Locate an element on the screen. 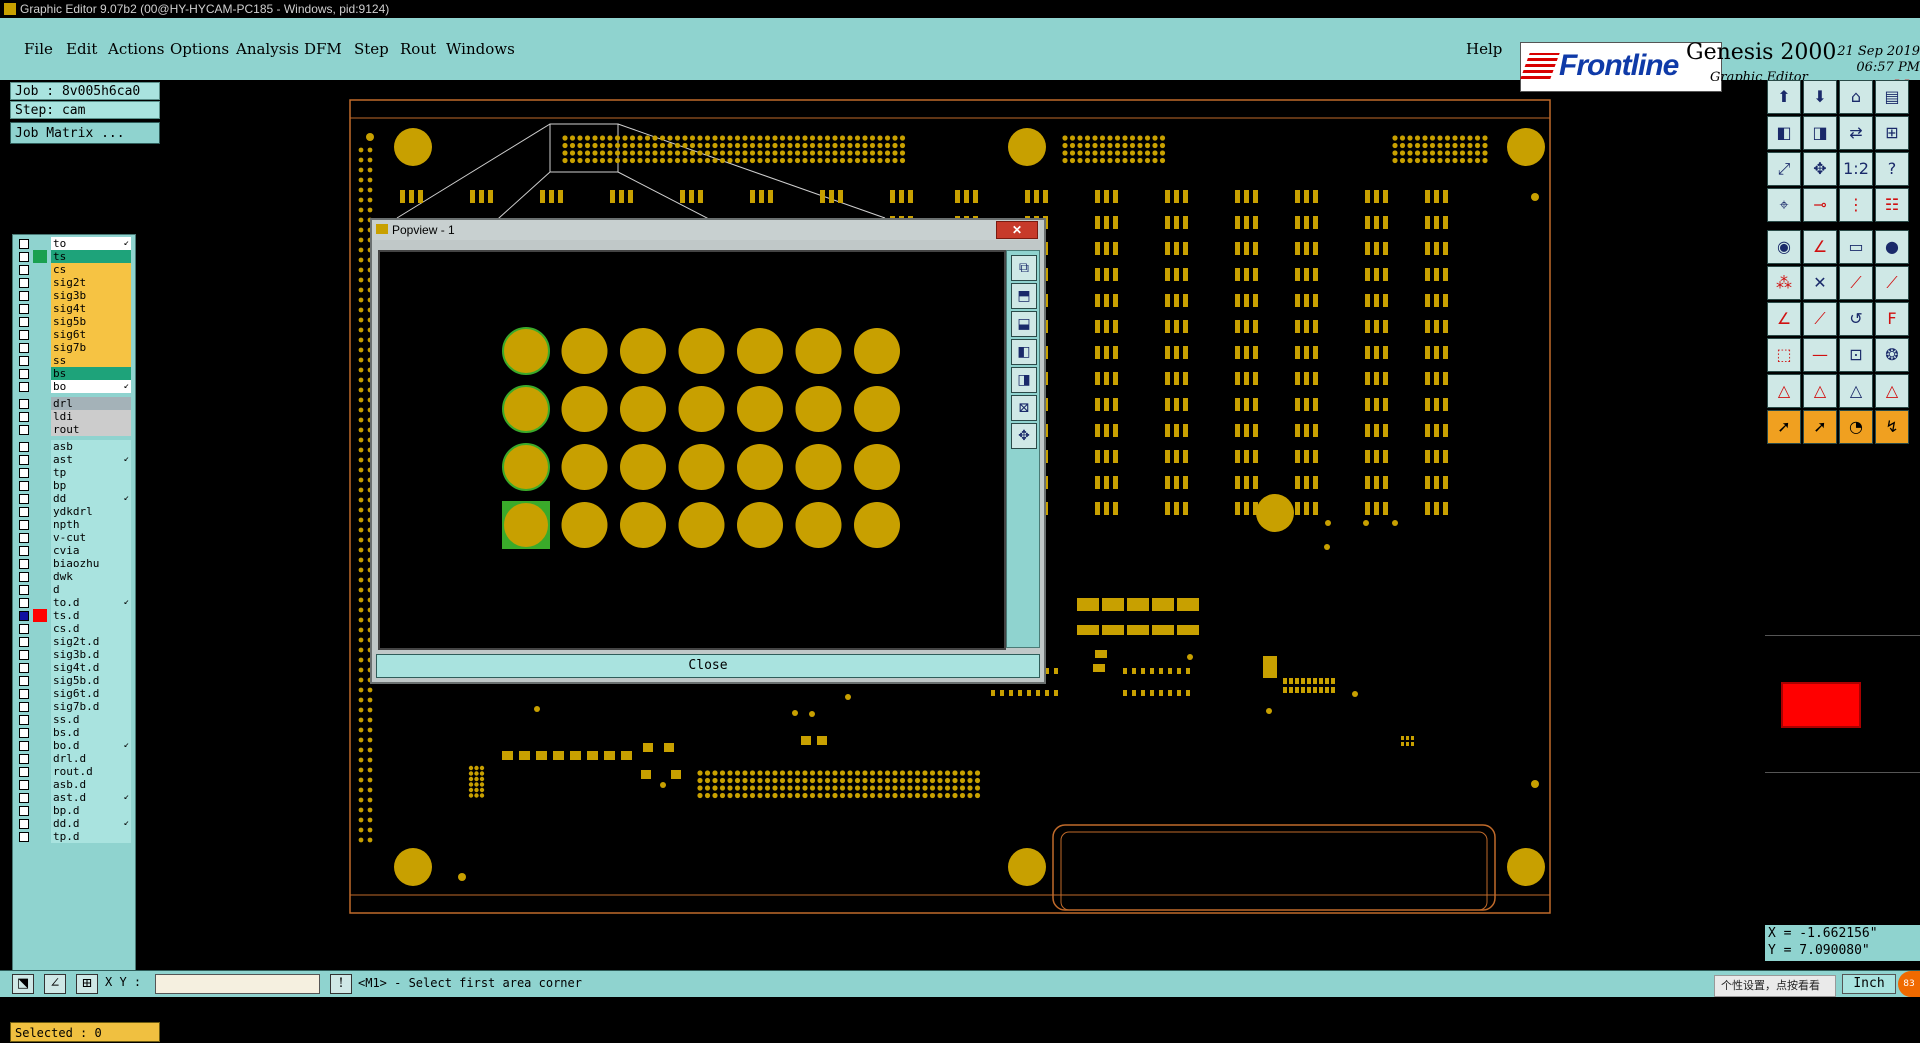  surface3-icon: △ is located at coordinates (1856, 391).